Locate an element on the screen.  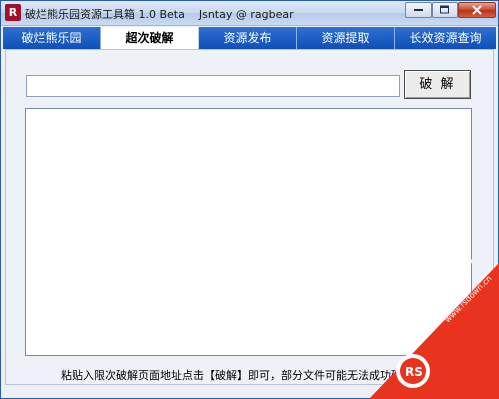
maximize-icon is located at coordinates (444, 9).